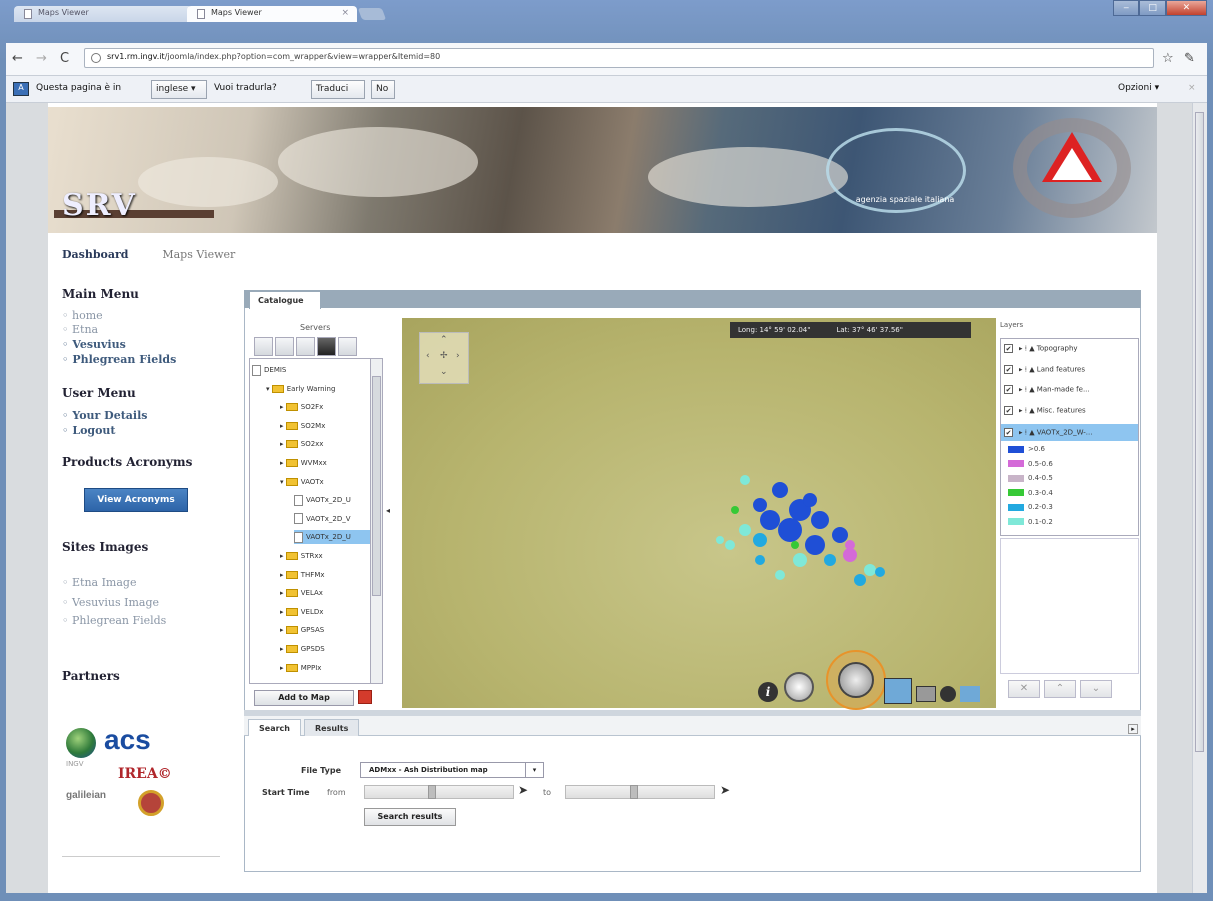 The height and width of the screenshot is (901, 1213). What do you see at coordinates (1024, 689) in the screenshot?
I see `remove-layer-button: ✕` at bounding box center [1024, 689].